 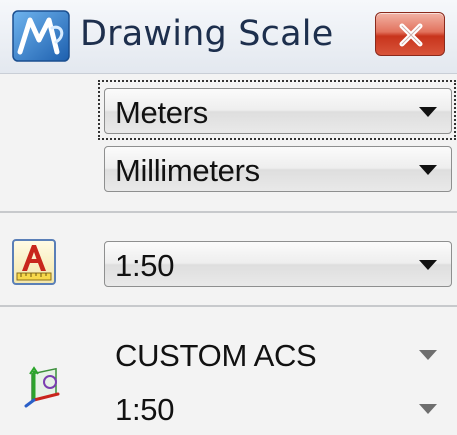 I want to click on acs-name-value: CUSTOM ACS, so click(x=216, y=355).